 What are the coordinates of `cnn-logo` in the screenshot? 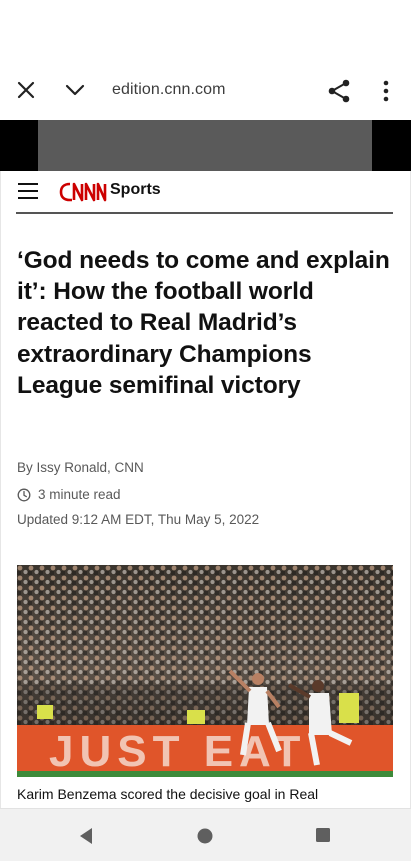 It's located at (83, 192).